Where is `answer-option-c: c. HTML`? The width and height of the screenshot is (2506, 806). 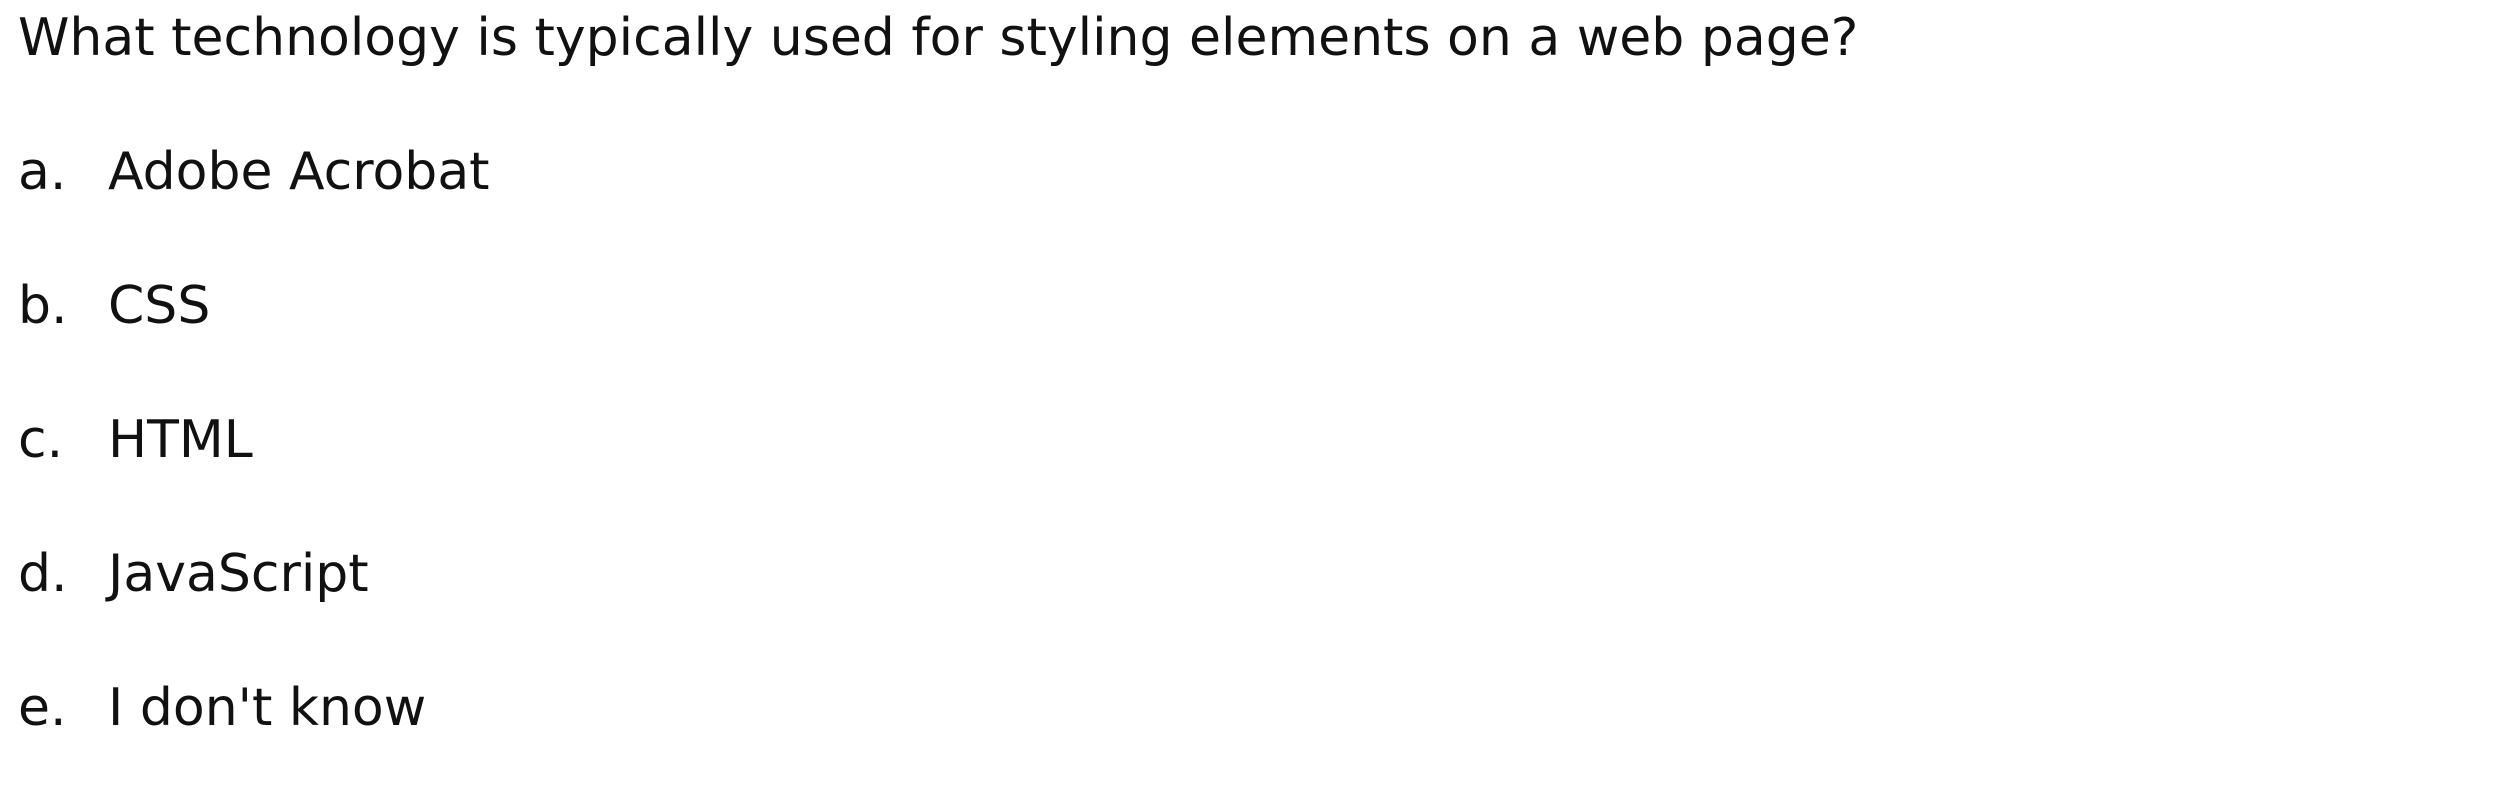 answer-option-c: c. HTML is located at coordinates (254, 471).